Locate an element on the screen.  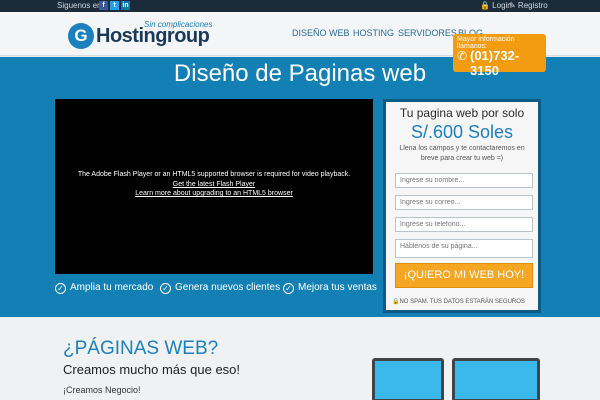
message-textarea is located at coordinates (464, 248).